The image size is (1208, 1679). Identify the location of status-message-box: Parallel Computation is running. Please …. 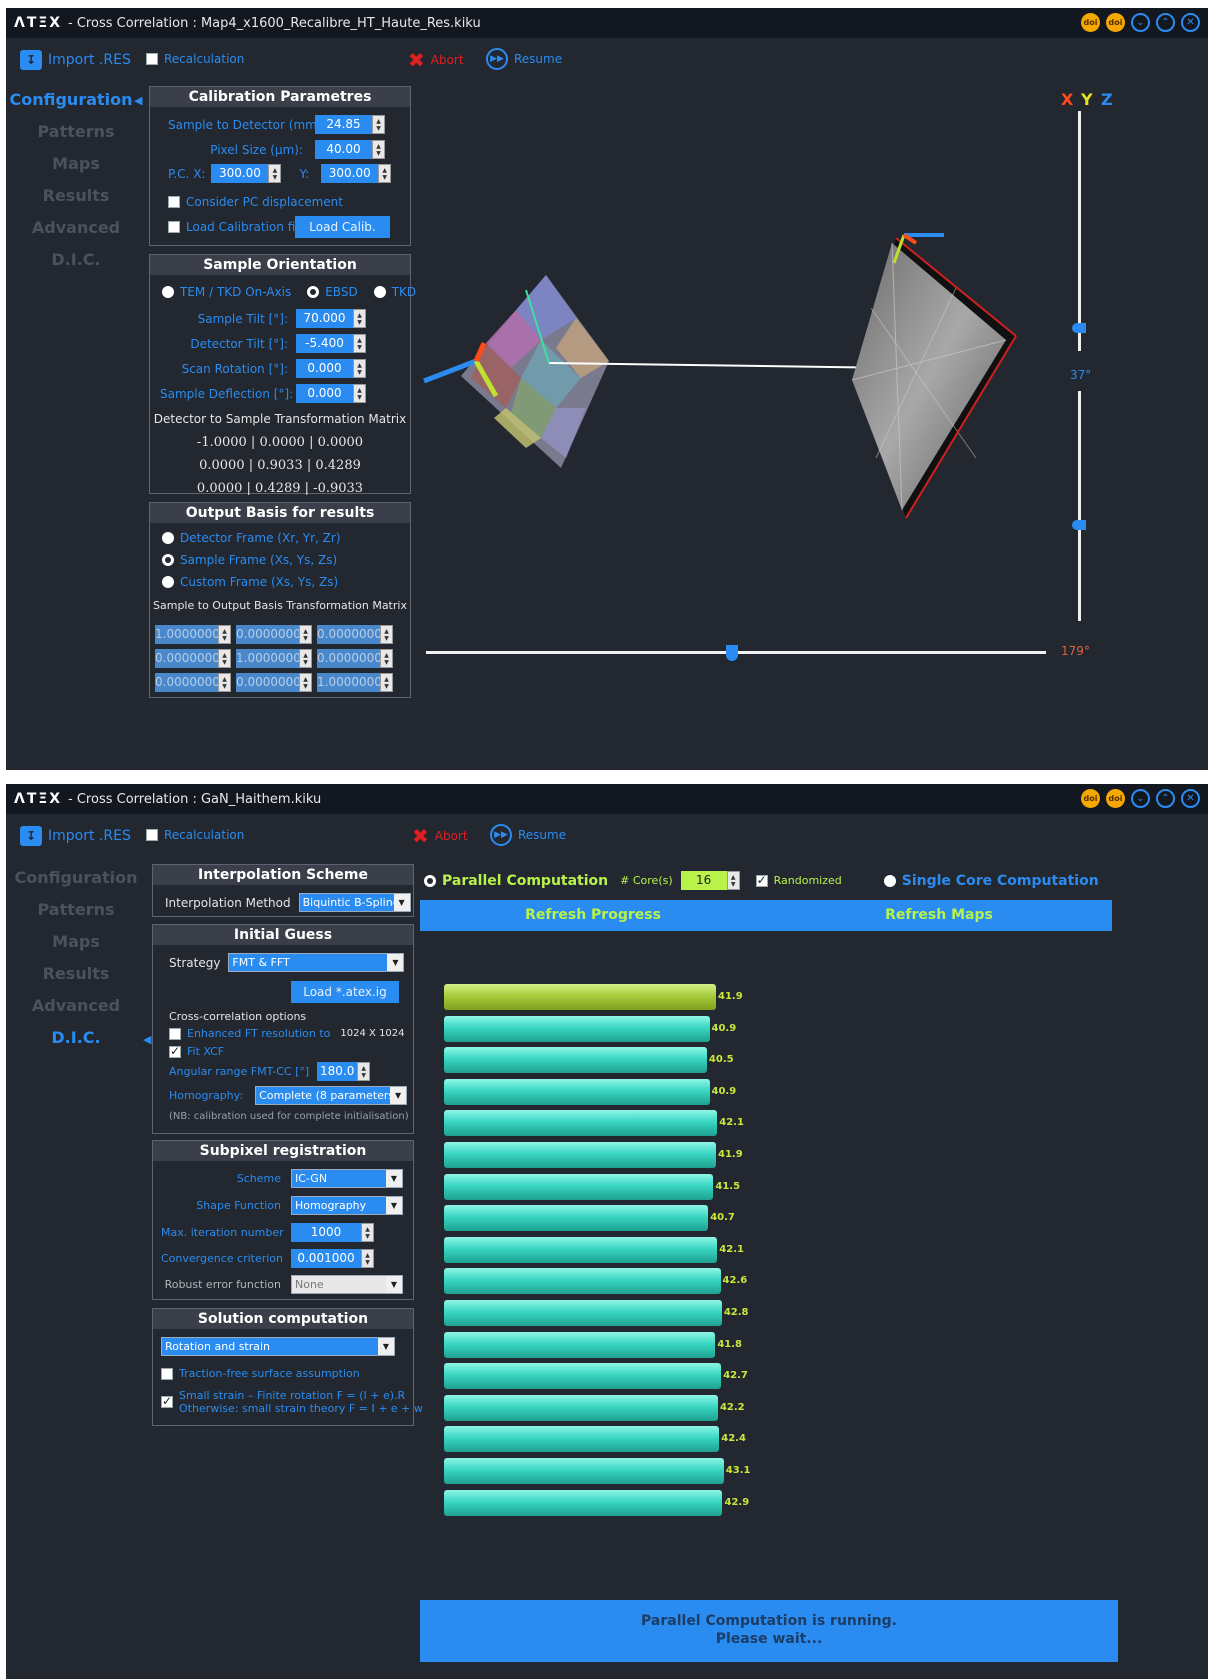
(769, 1631).